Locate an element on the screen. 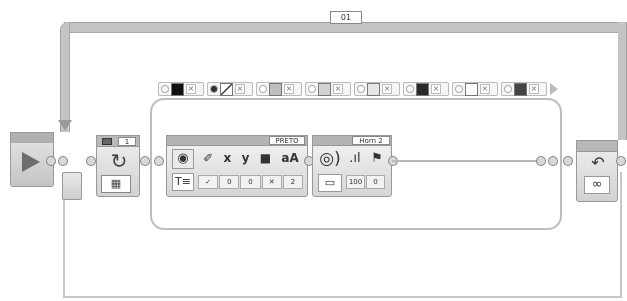 The image size is (627, 301). y-param-icon: y is located at coordinates (245, 158).